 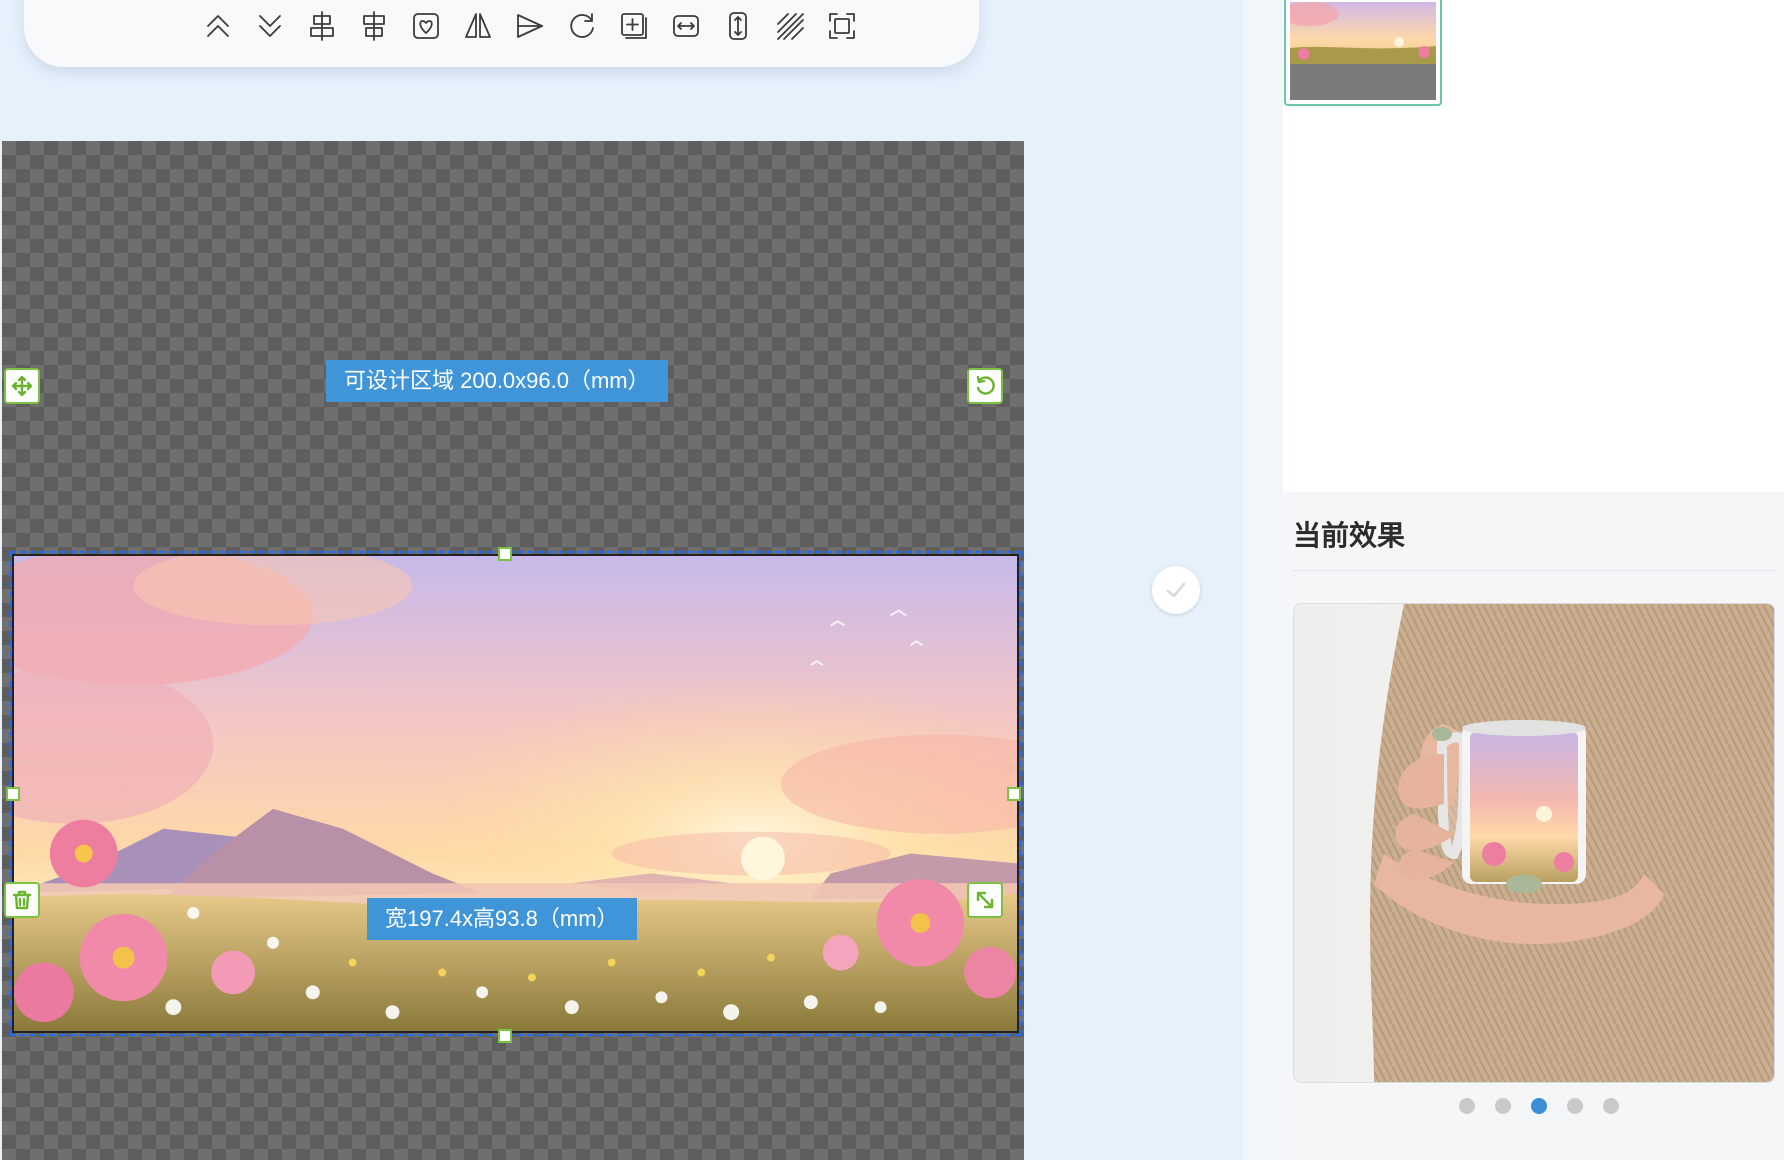 I want to click on fit-canvas-icon, so click(x=842, y=26).